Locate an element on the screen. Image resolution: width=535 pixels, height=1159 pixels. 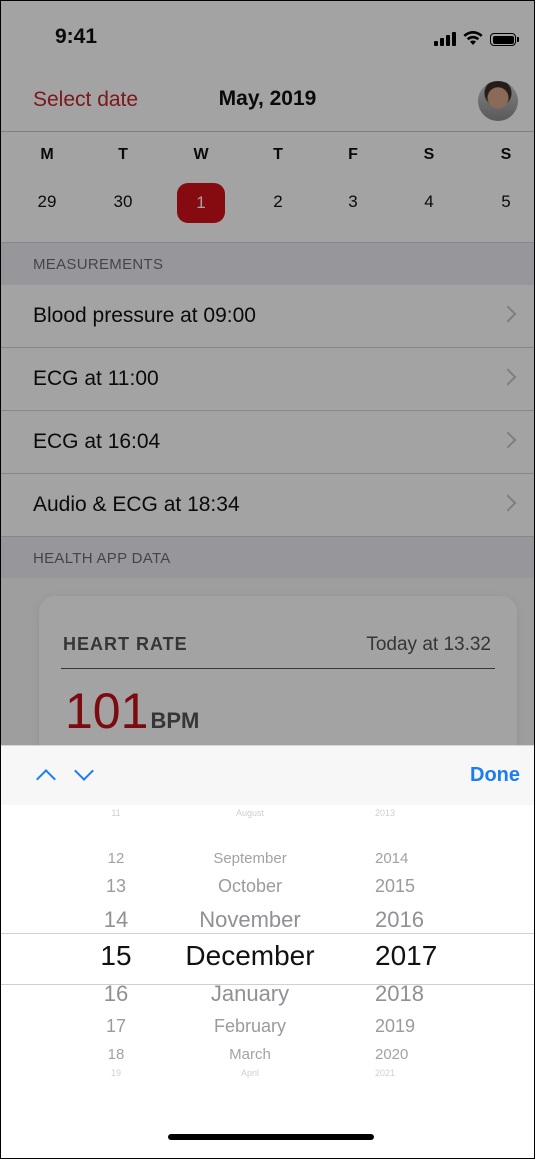
day-option: 13 is located at coordinates (116, 886).